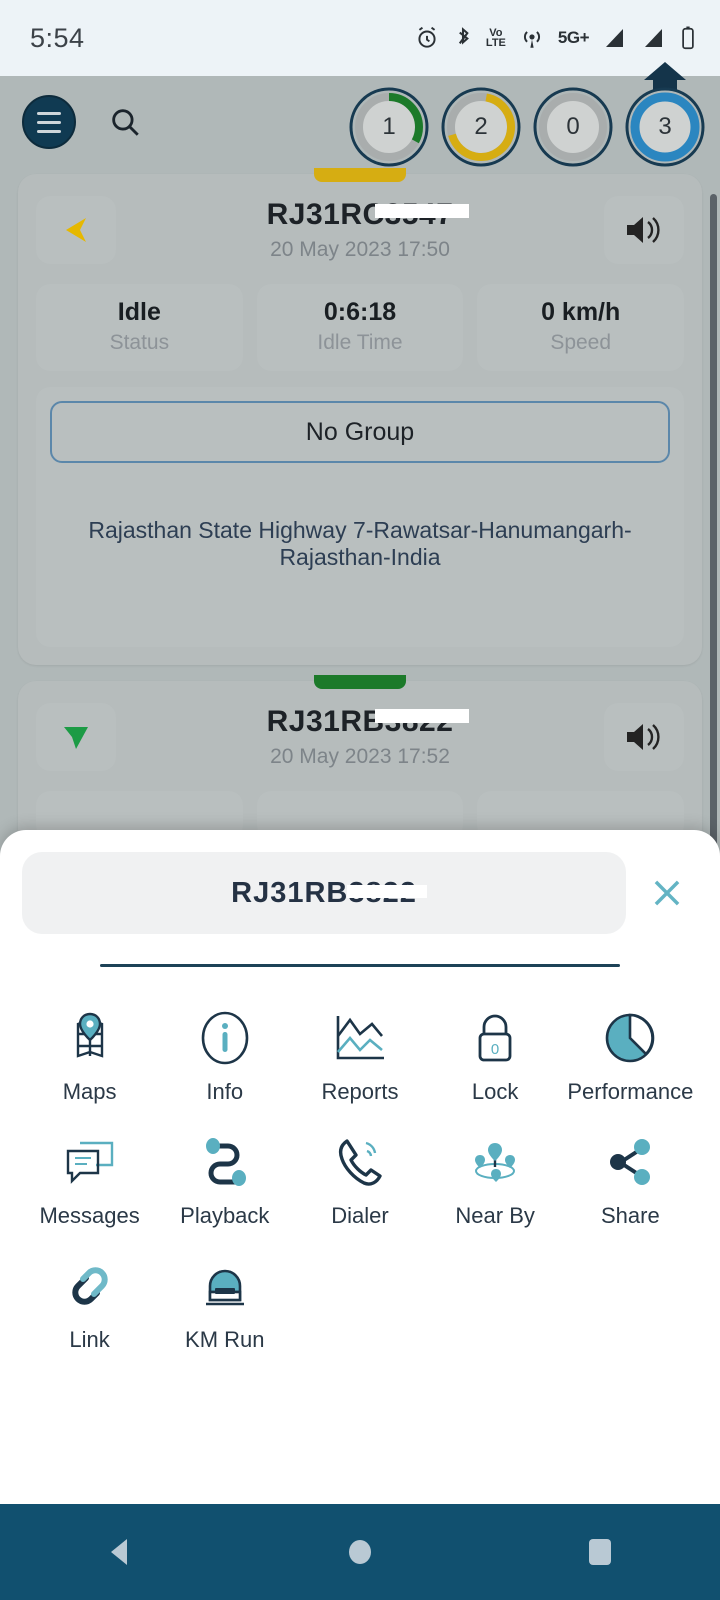  Describe the element at coordinates (630, 1162) in the screenshot. I see `share-icon` at that location.